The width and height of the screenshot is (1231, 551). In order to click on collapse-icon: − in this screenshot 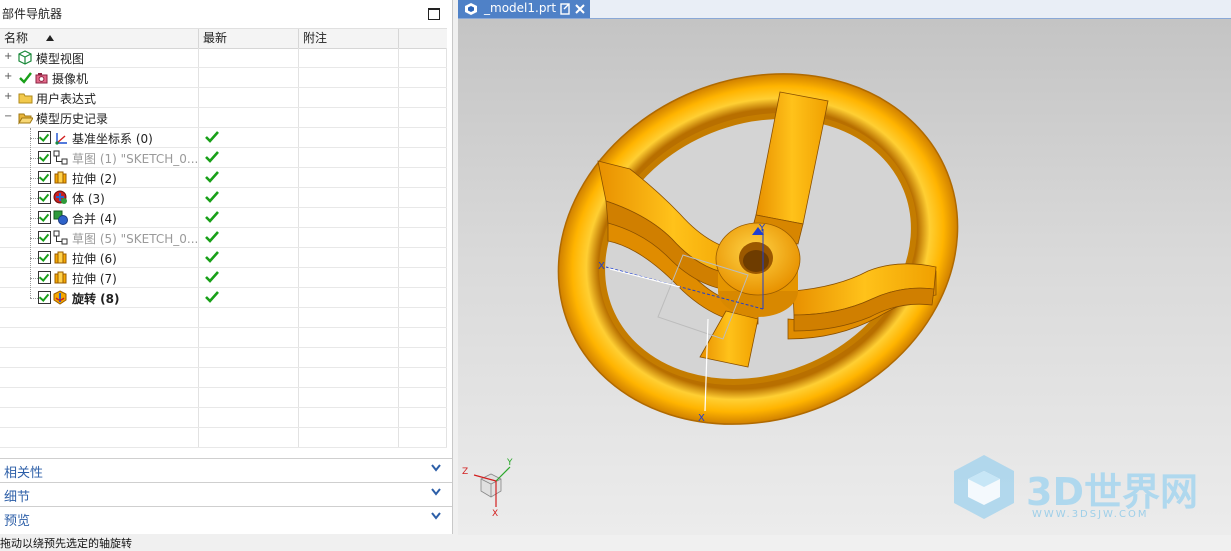, I will do `click(8, 117)`.